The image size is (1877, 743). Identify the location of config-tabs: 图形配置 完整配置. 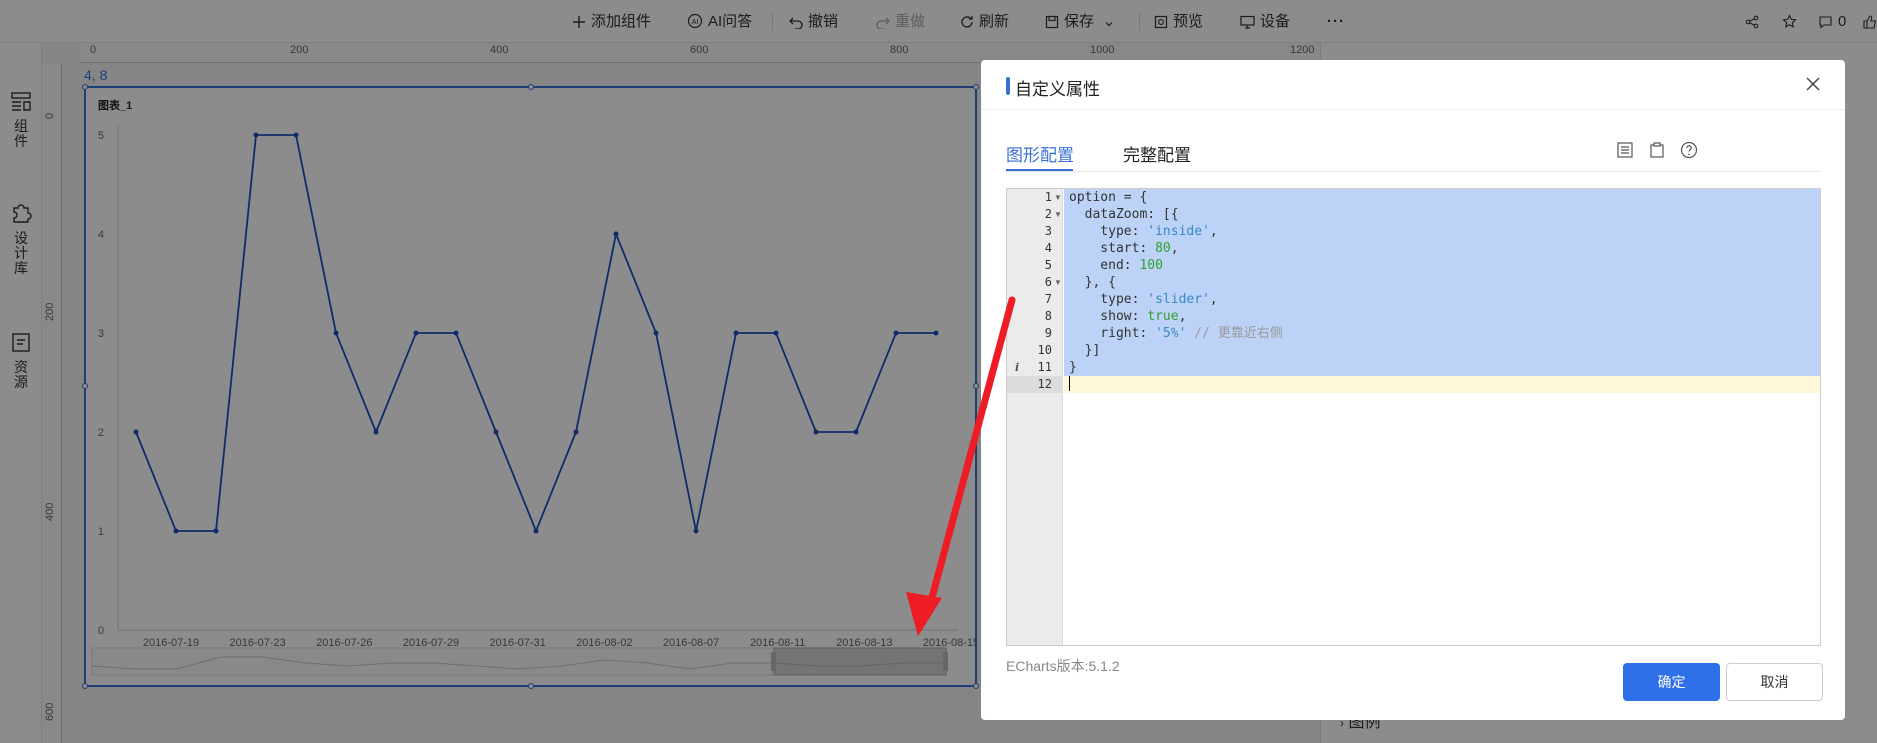
(1413, 153).